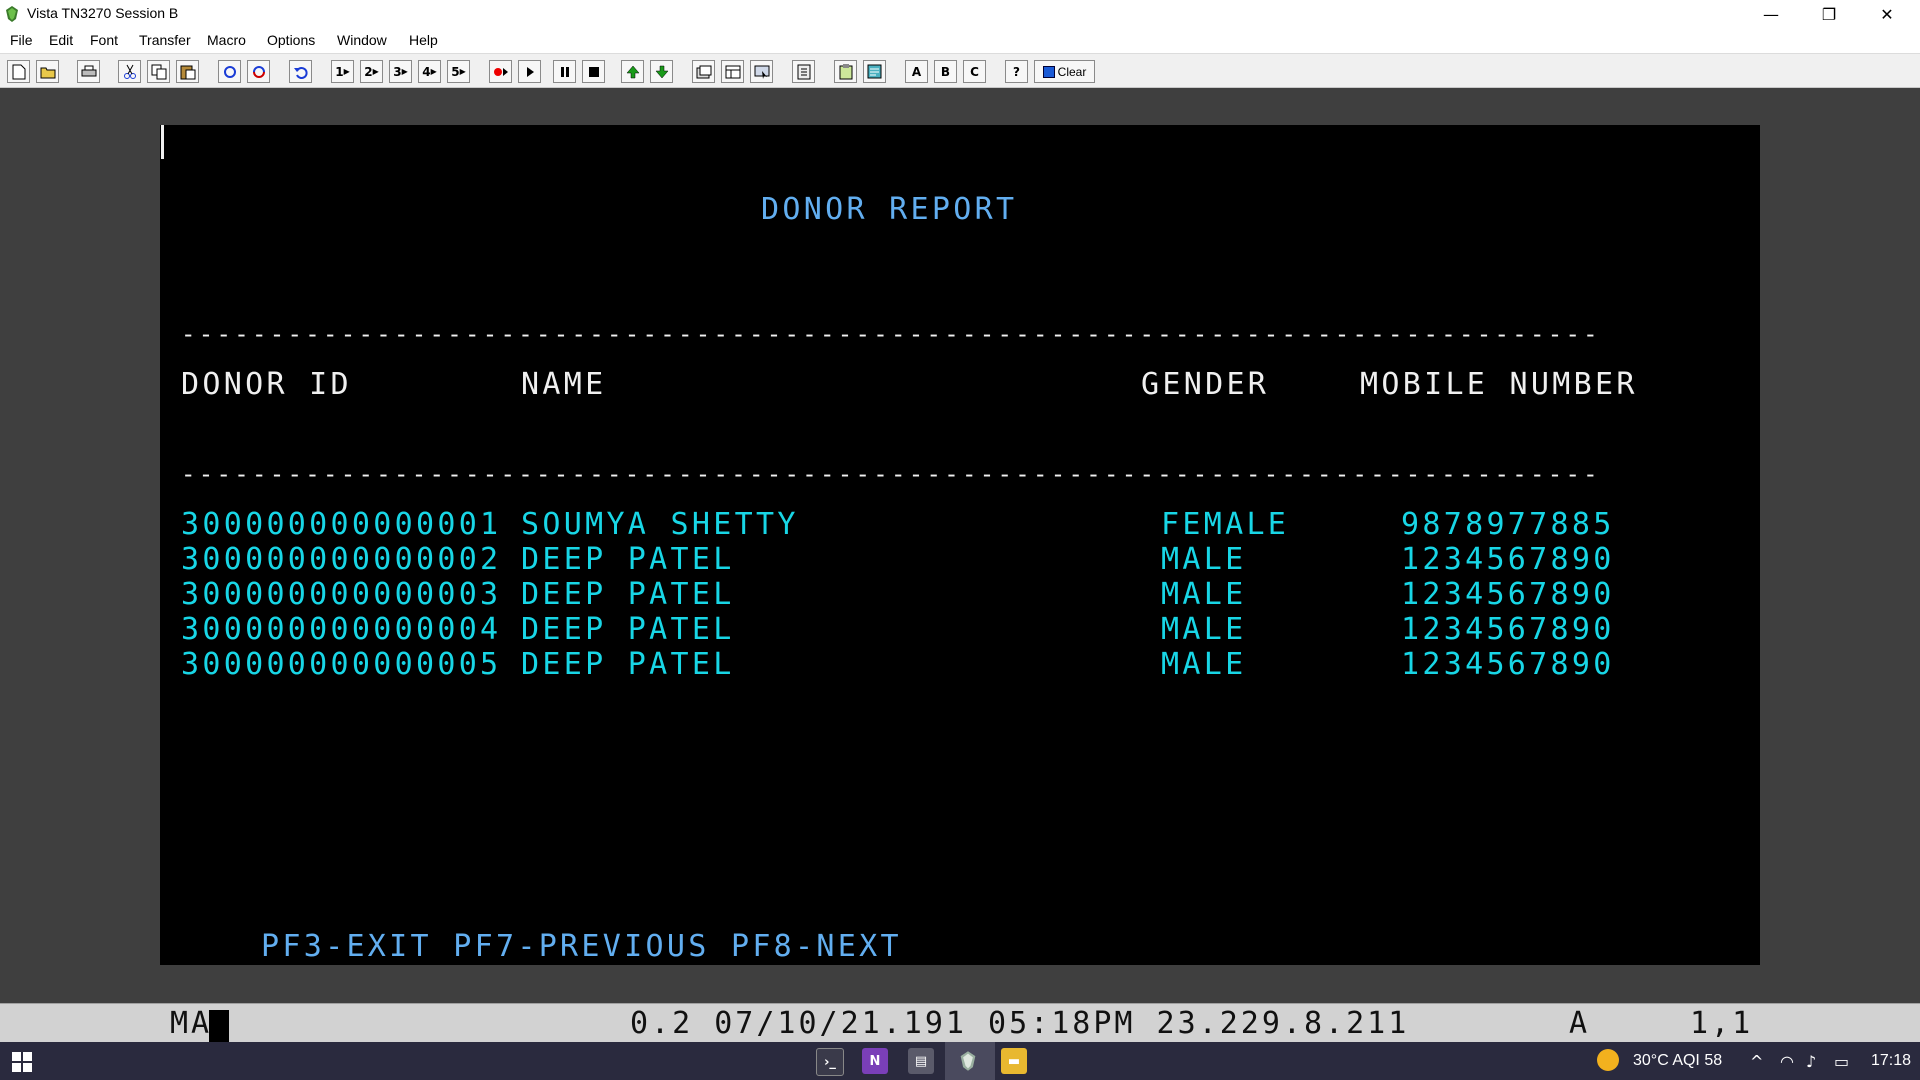 The height and width of the screenshot is (1080, 1920). What do you see at coordinates (266, 384) in the screenshot?
I see `header-donor-id: DONOR ID` at bounding box center [266, 384].